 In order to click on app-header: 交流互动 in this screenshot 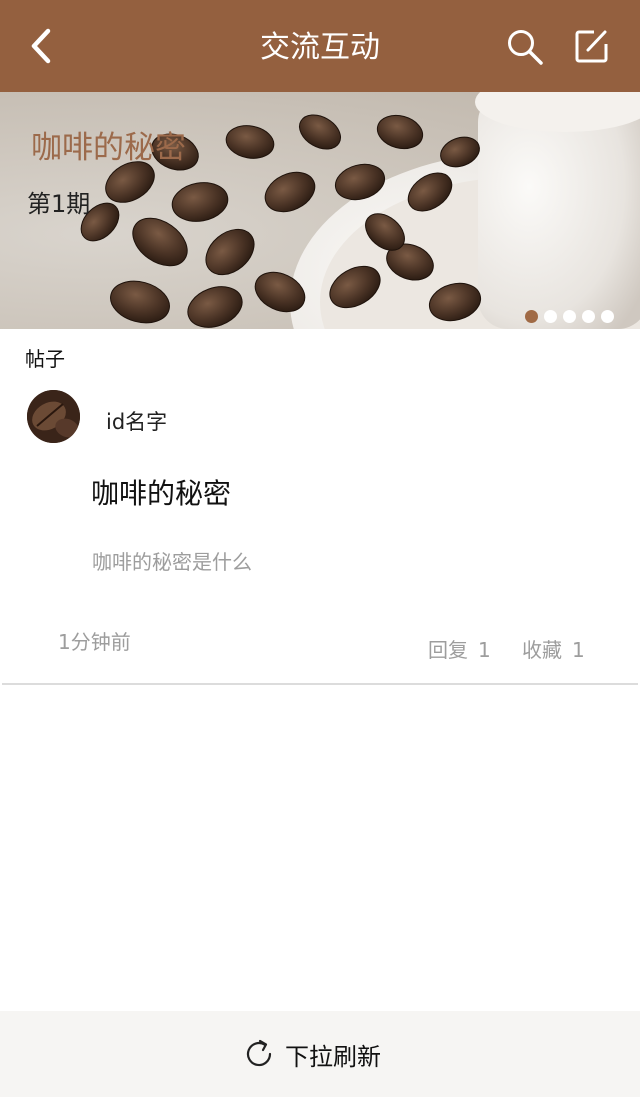, I will do `click(320, 46)`.